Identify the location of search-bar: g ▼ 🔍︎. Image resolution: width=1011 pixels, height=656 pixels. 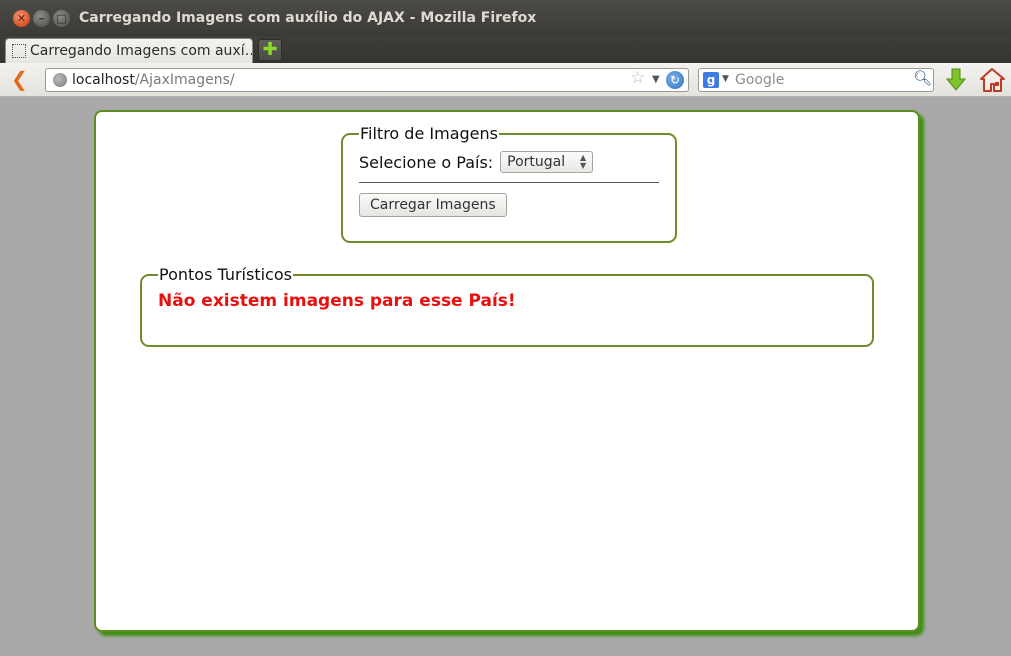
(816, 80).